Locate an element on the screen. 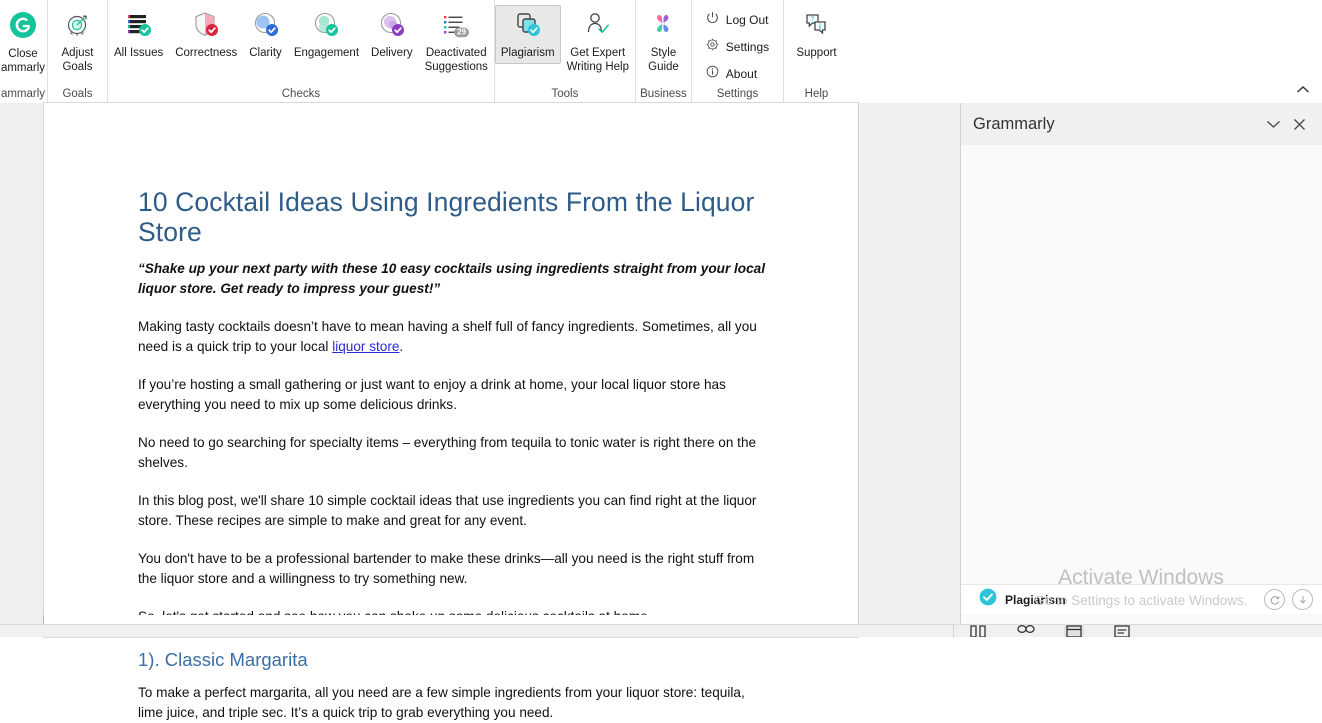 This screenshot has height=723, width=1322. collapse-ribbon-button is located at coordinates (1303, 89).